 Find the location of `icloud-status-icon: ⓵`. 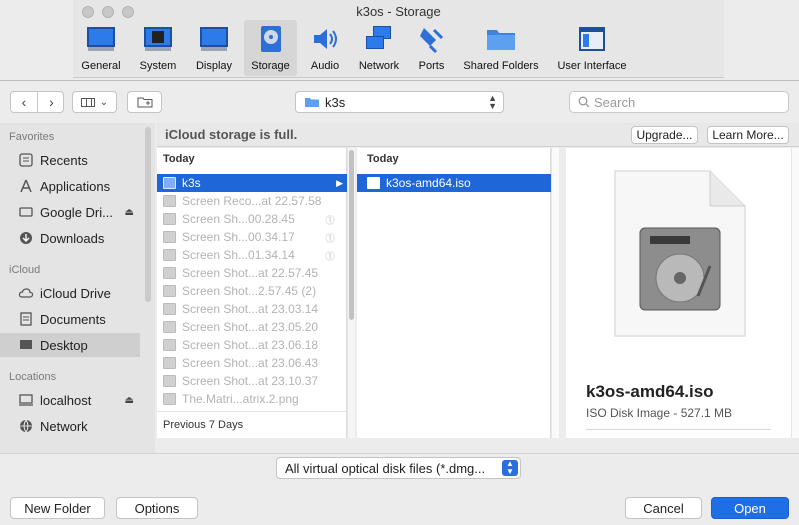

icloud-status-icon: ⓵ is located at coordinates (330, 257).